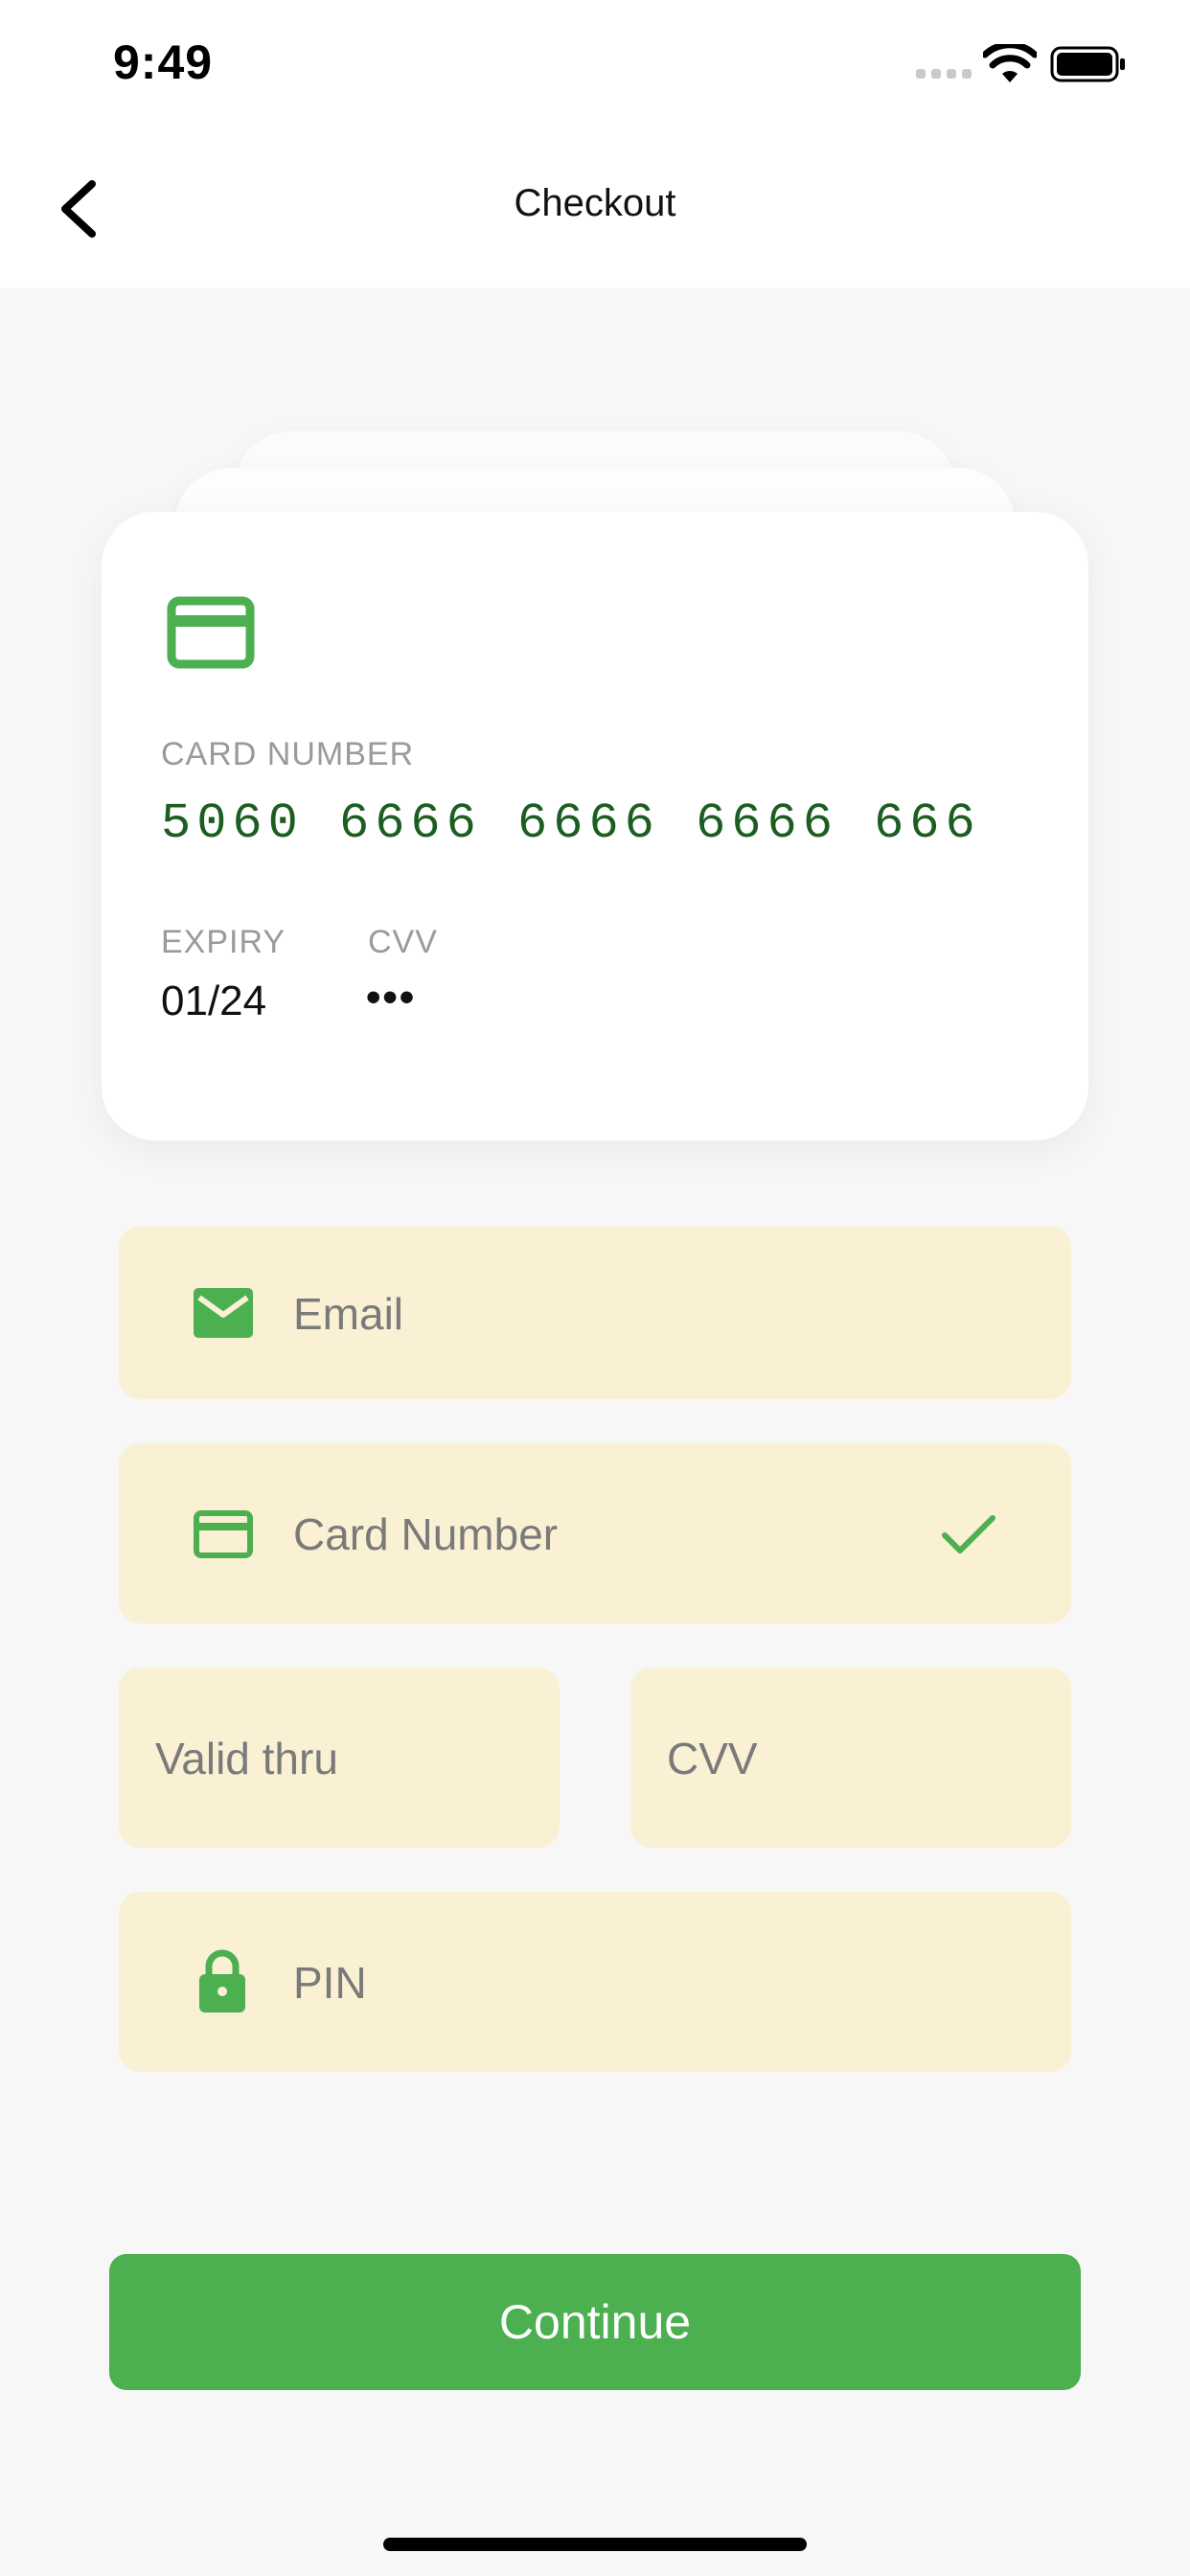 The width and height of the screenshot is (1190, 2576). I want to click on expiry-value: 01/24, so click(214, 1001).